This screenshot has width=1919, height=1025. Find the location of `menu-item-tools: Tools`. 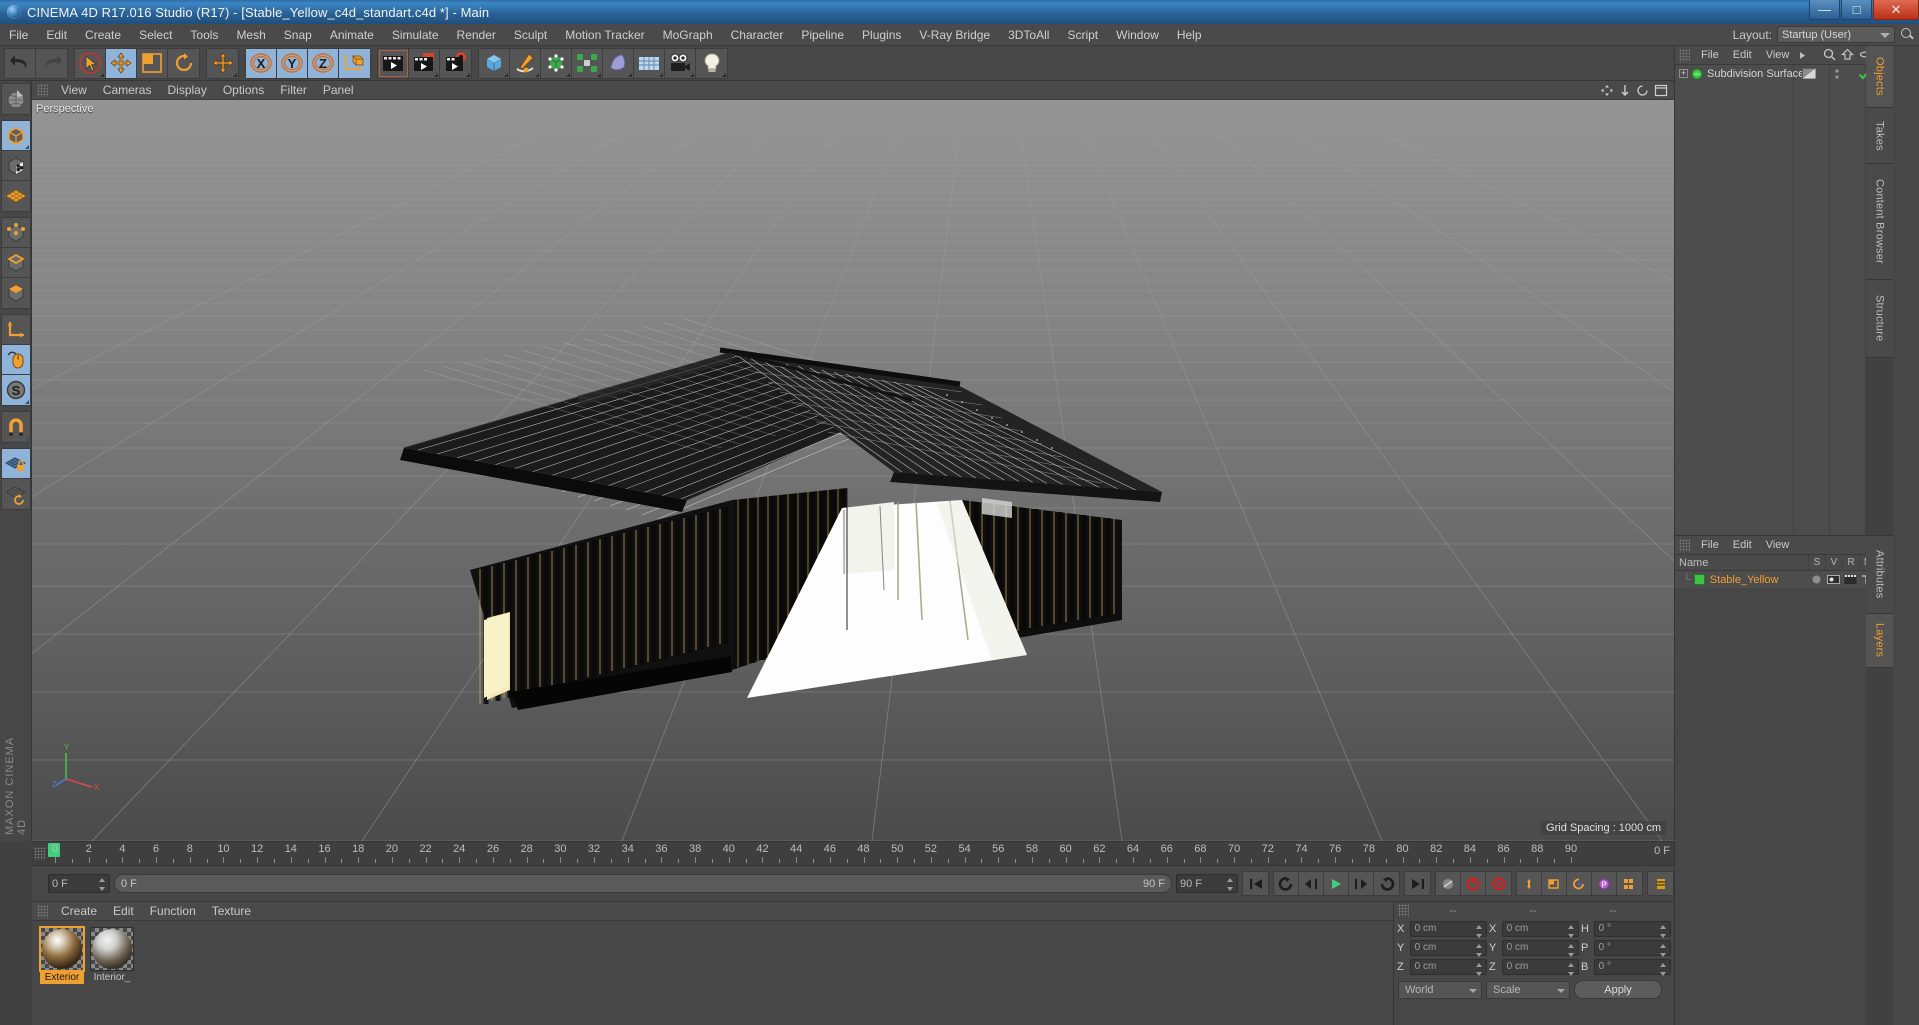

menu-item-tools: Tools is located at coordinates (204, 35).